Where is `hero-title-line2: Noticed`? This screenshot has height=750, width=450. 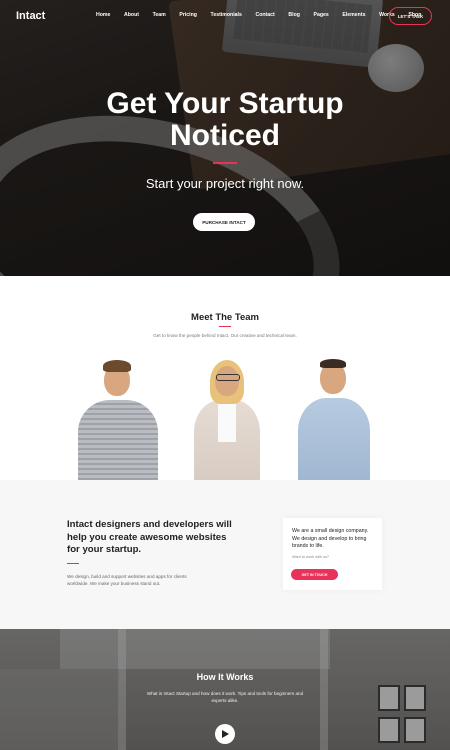 hero-title-line2: Noticed is located at coordinates (224, 135).